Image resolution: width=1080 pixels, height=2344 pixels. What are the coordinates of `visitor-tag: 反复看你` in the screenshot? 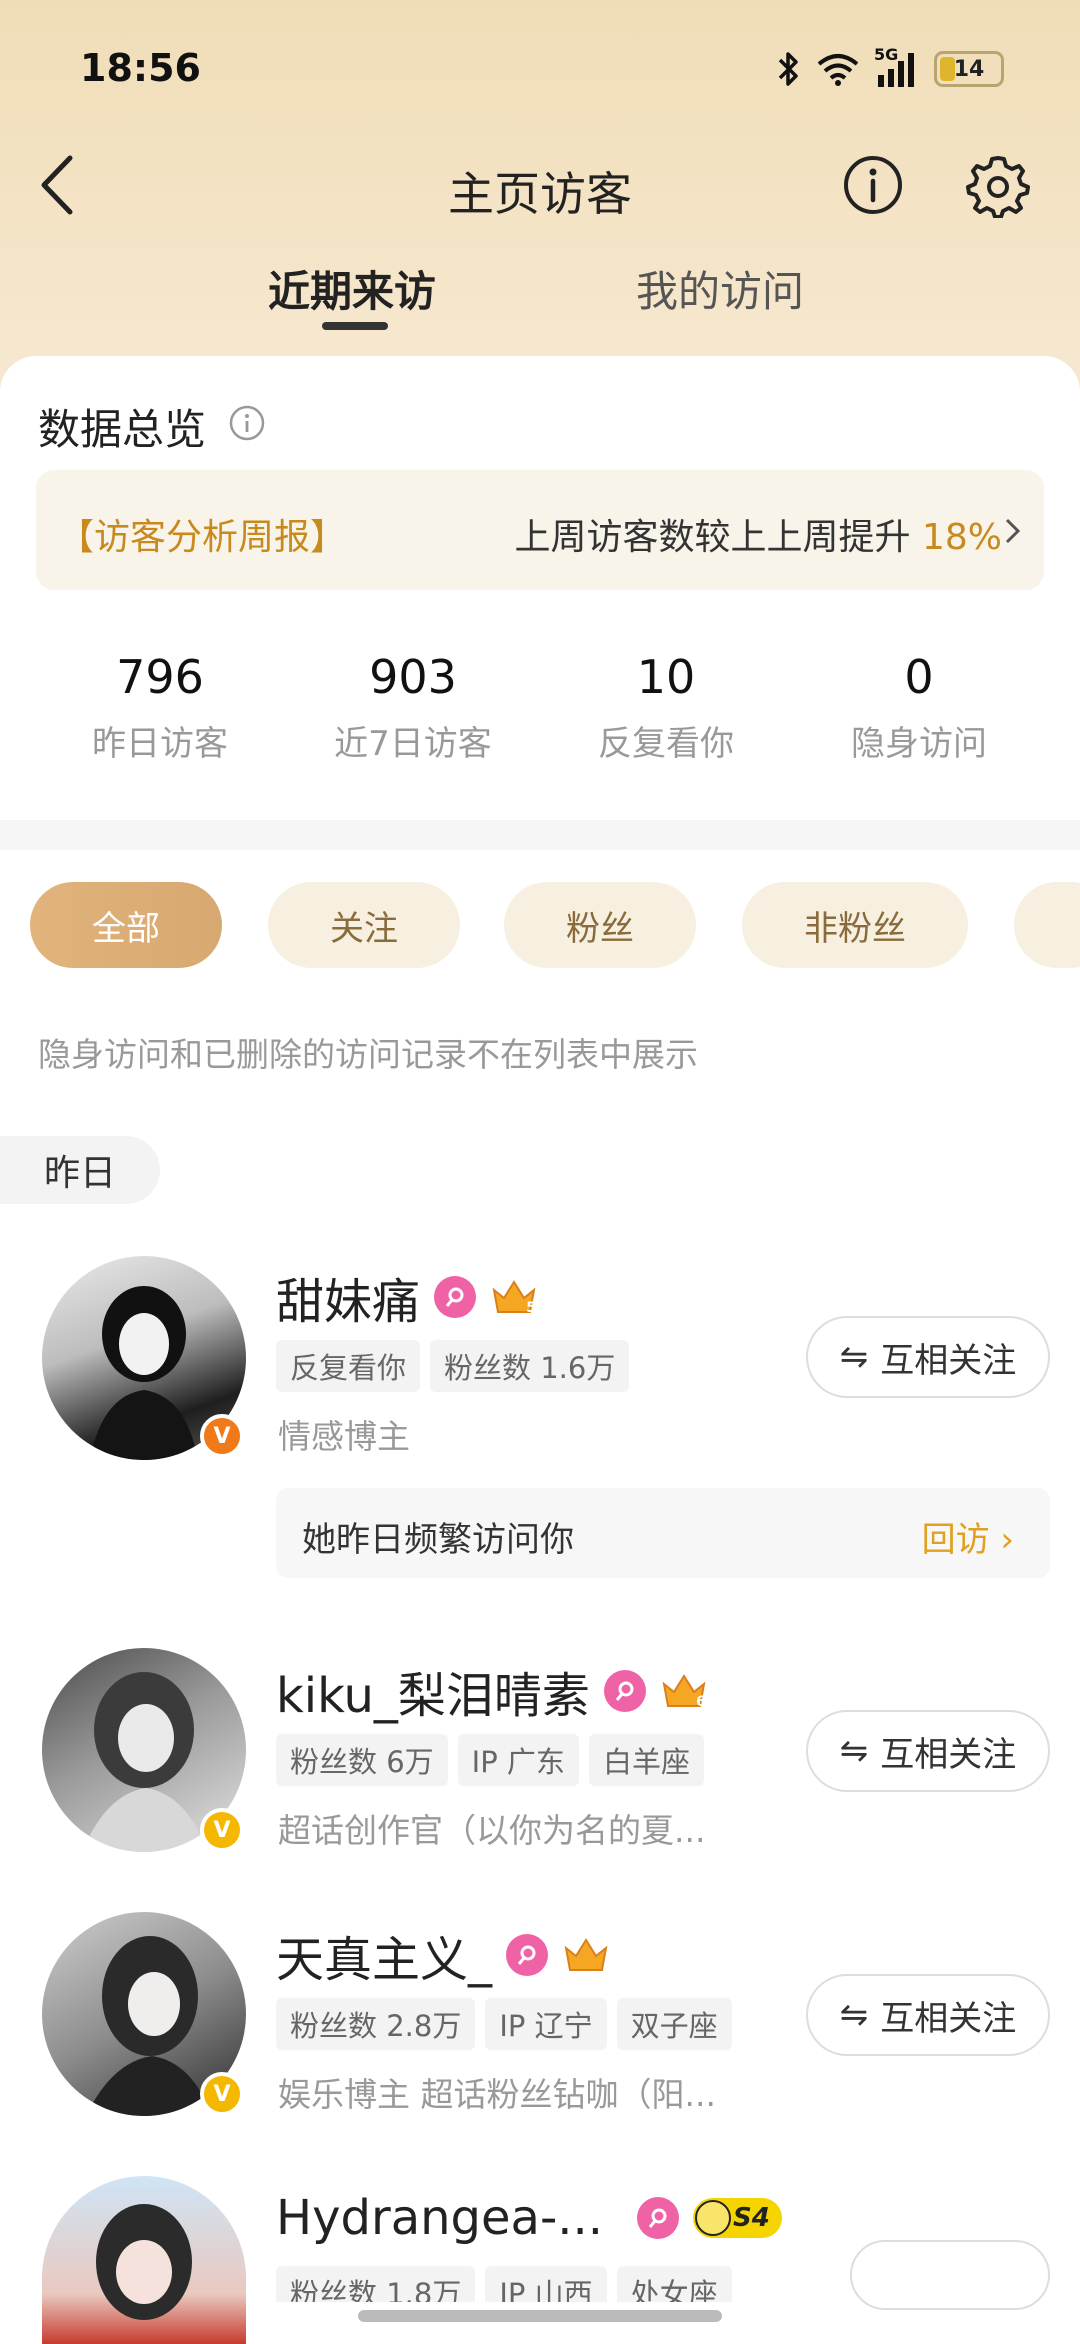 It's located at (348, 1366).